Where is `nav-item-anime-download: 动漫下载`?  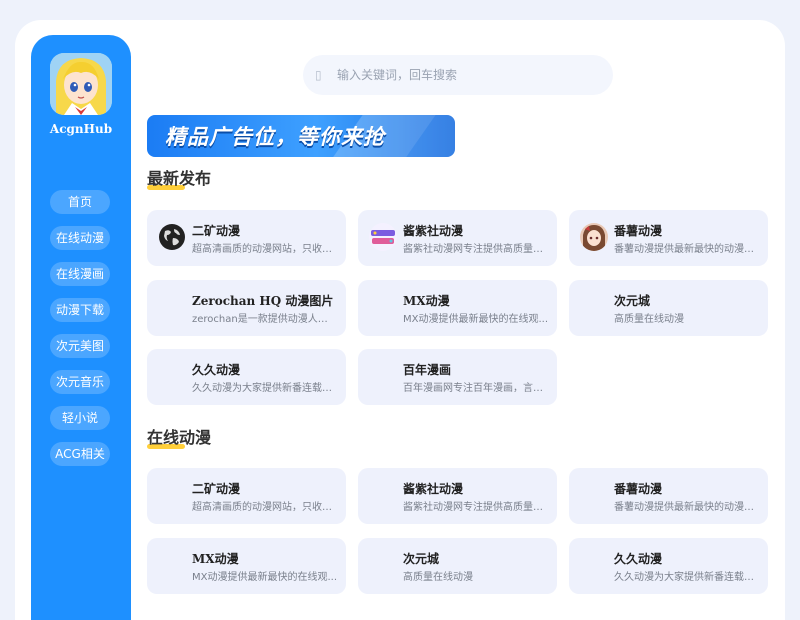
nav-item-anime-download: 动漫下载 is located at coordinates (80, 310).